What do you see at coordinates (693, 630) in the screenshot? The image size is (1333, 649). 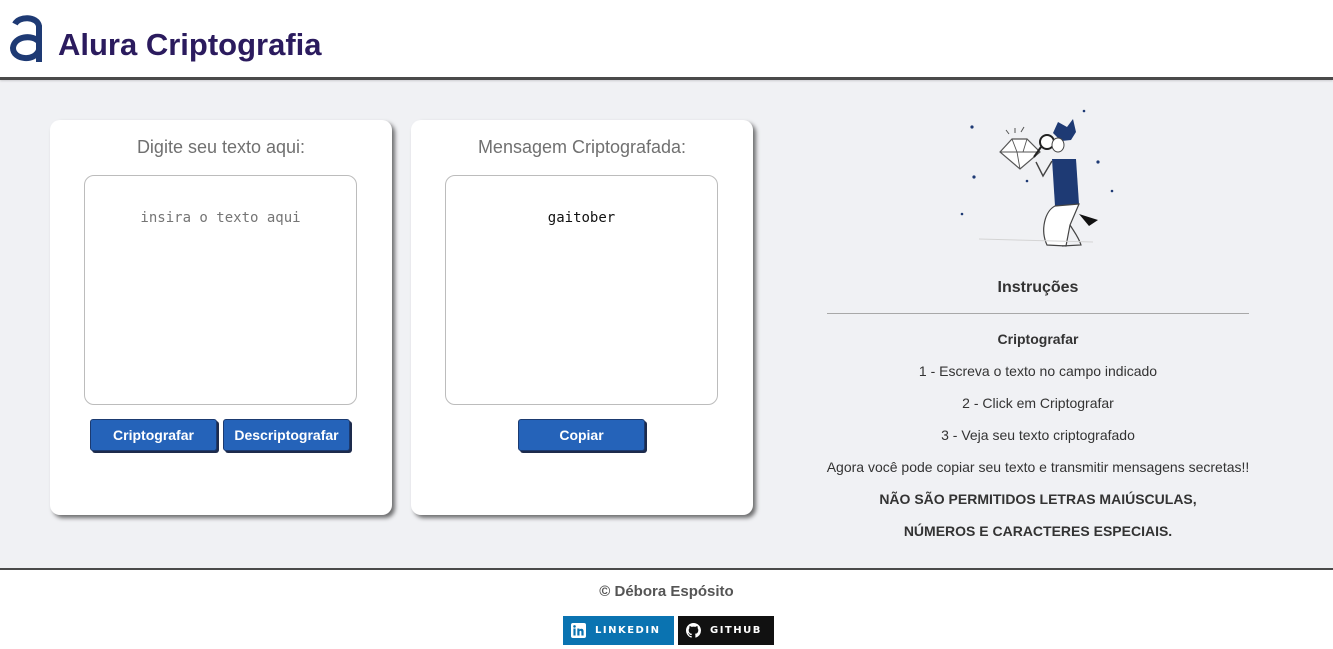 I see `github-icon` at bounding box center [693, 630].